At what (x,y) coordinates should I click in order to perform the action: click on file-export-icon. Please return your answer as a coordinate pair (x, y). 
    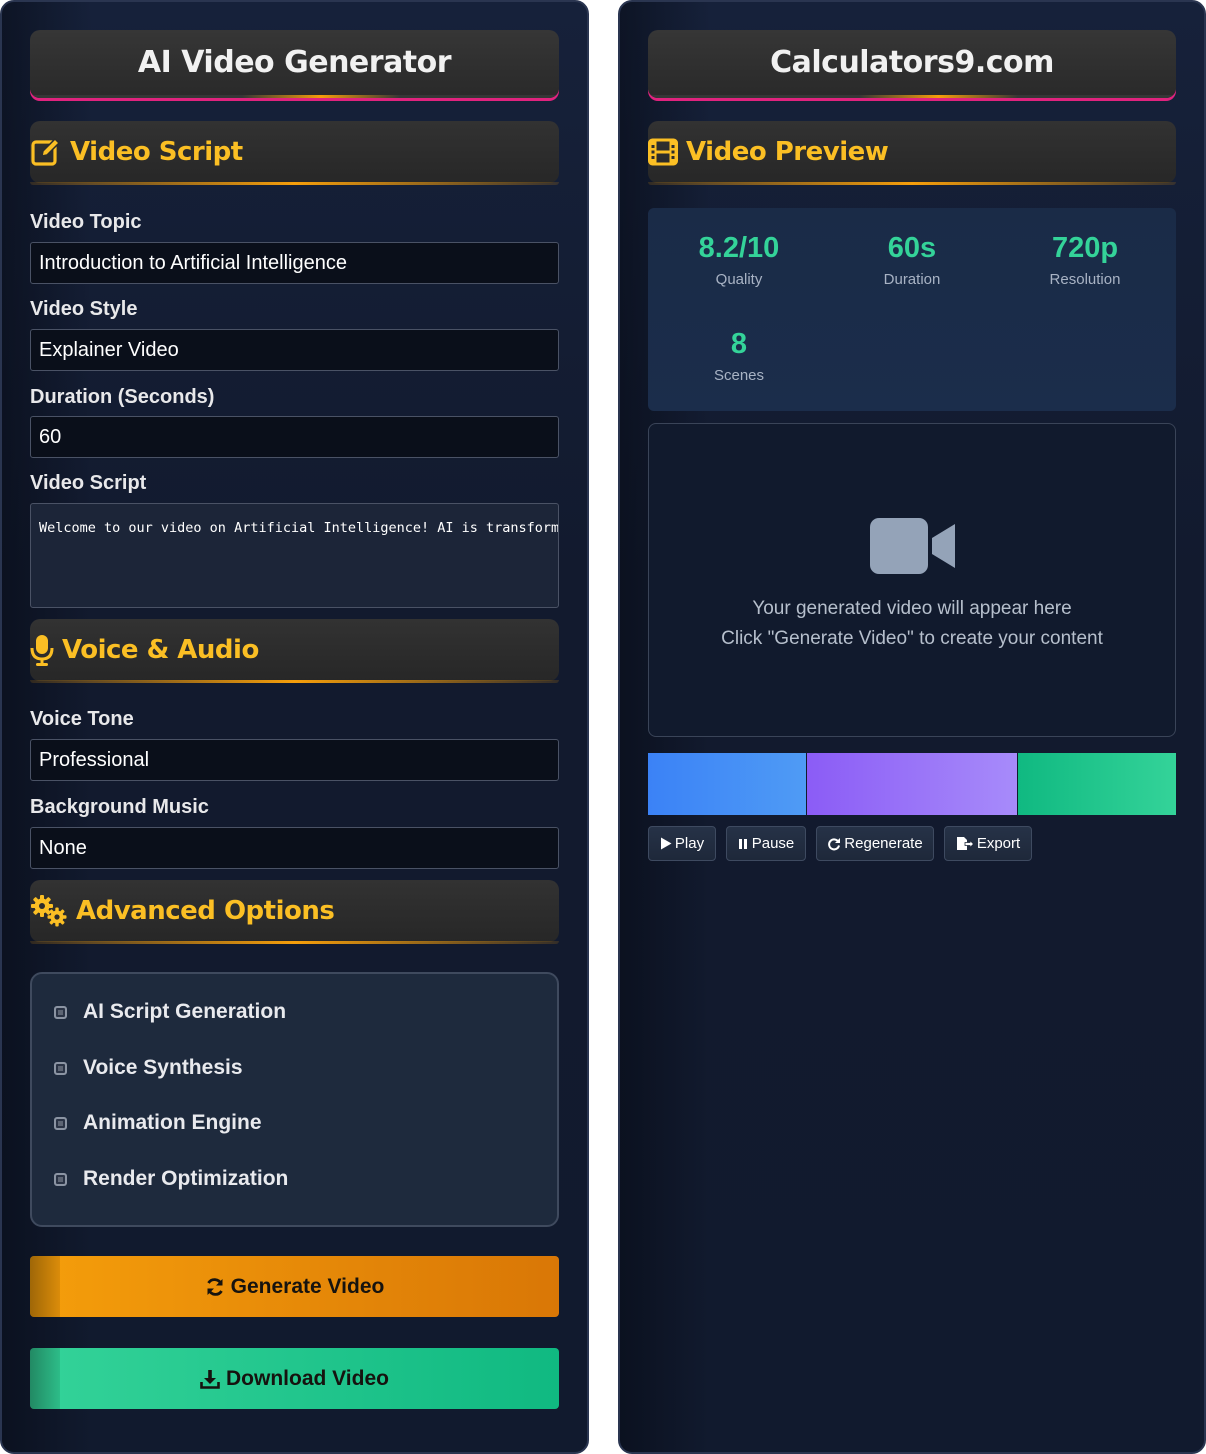
    Looking at the image, I should click on (965, 843).